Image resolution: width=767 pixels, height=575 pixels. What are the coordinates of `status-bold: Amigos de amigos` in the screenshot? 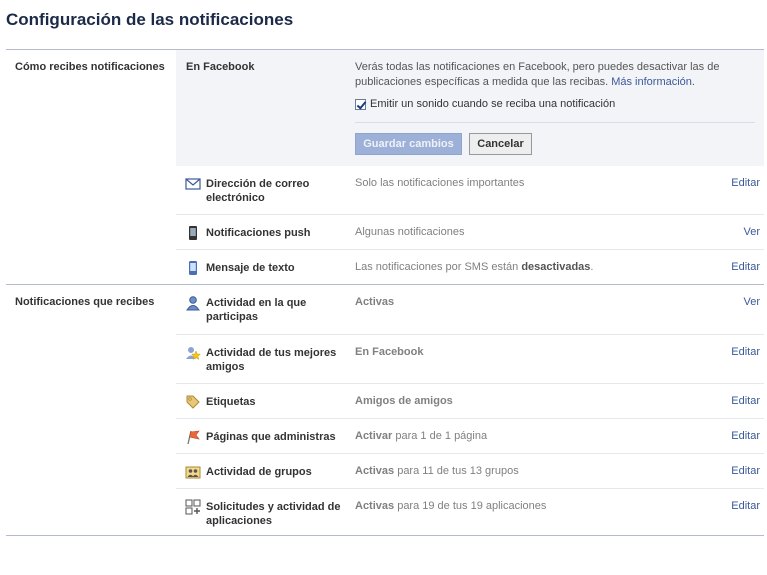 It's located at (404, 401).